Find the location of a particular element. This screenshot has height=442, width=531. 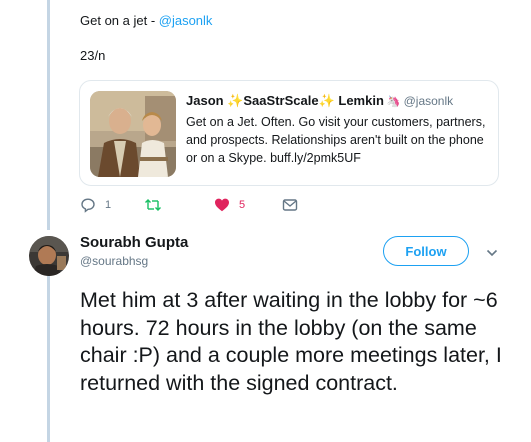

quoted-author-name: Jason ✨SaaStrScale✨ Lemkin is located at coordinates (285, 100).